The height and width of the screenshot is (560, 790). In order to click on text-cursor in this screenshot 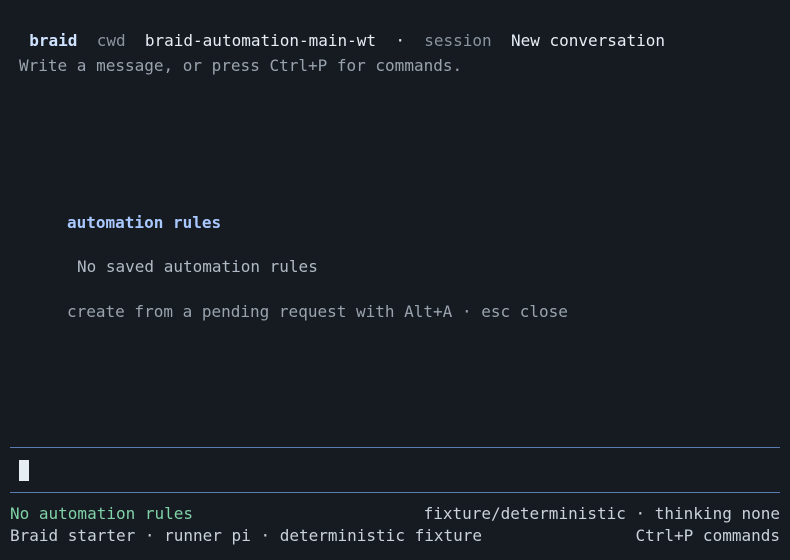, I will do `click(24, 470)`.